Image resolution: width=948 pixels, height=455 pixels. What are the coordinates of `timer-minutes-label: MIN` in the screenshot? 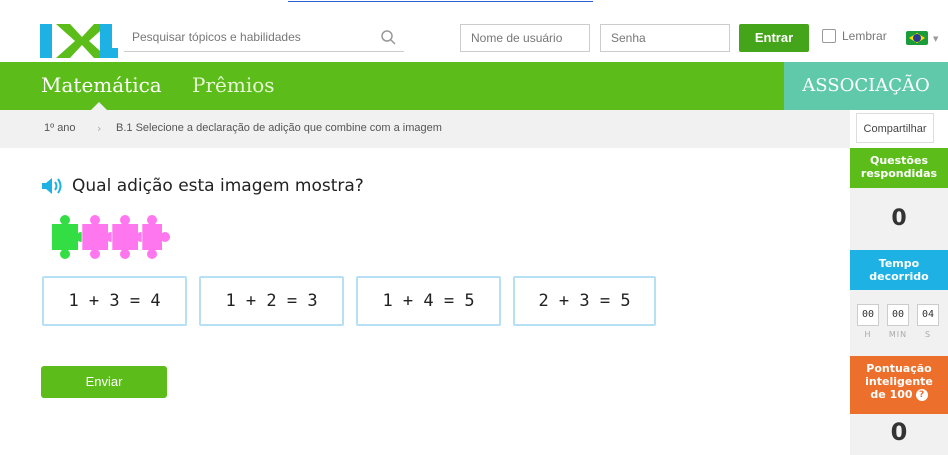 It's located at (898, 334).